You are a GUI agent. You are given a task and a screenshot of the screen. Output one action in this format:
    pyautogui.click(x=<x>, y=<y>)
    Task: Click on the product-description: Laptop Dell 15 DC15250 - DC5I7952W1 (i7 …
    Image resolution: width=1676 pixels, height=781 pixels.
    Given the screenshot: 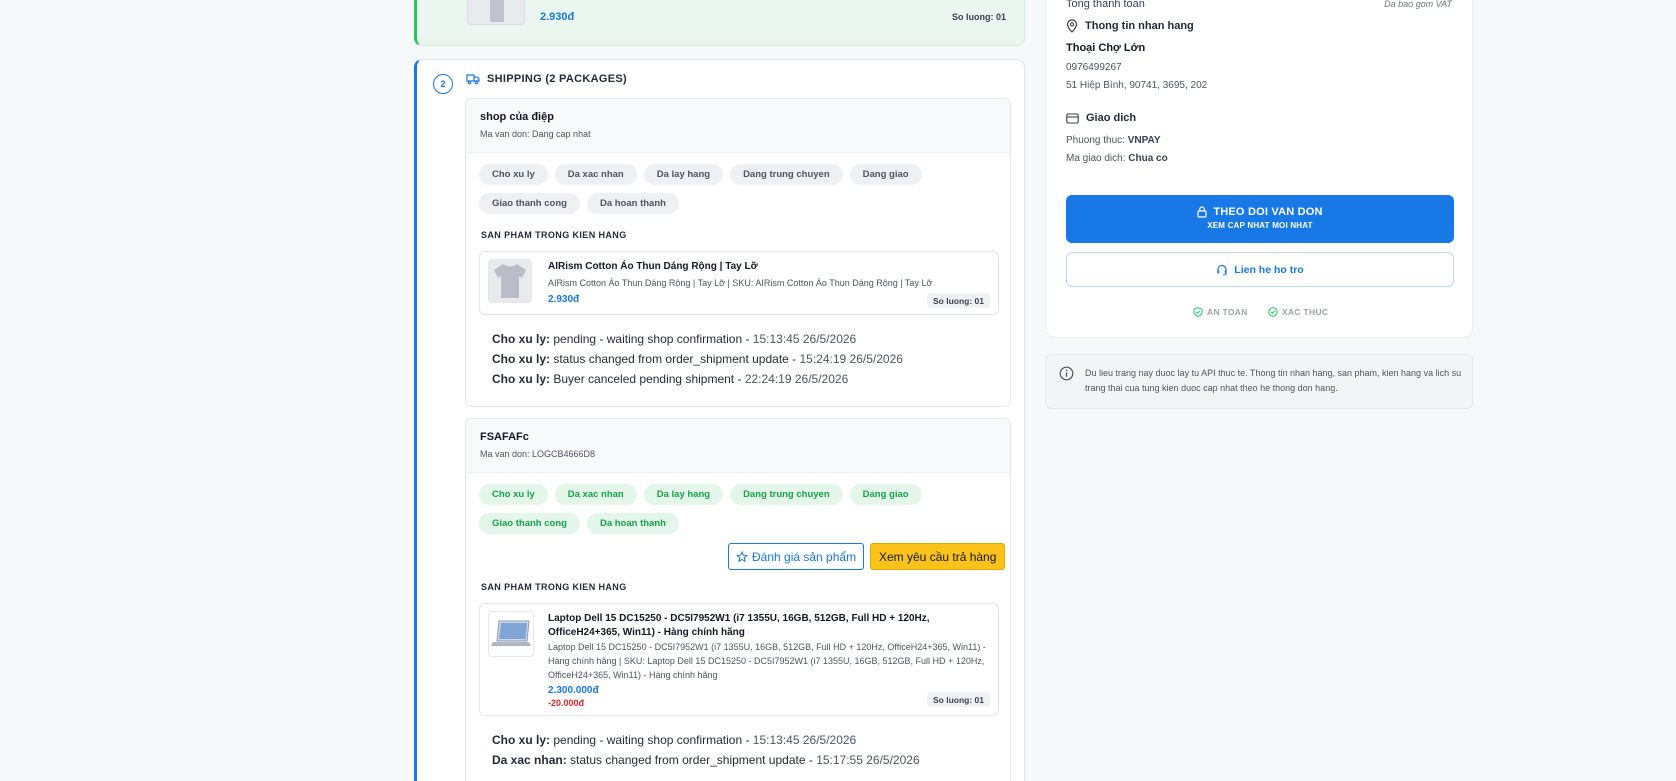 What is the action you would take?
    pyautogui.click(x=767, y=661)
    